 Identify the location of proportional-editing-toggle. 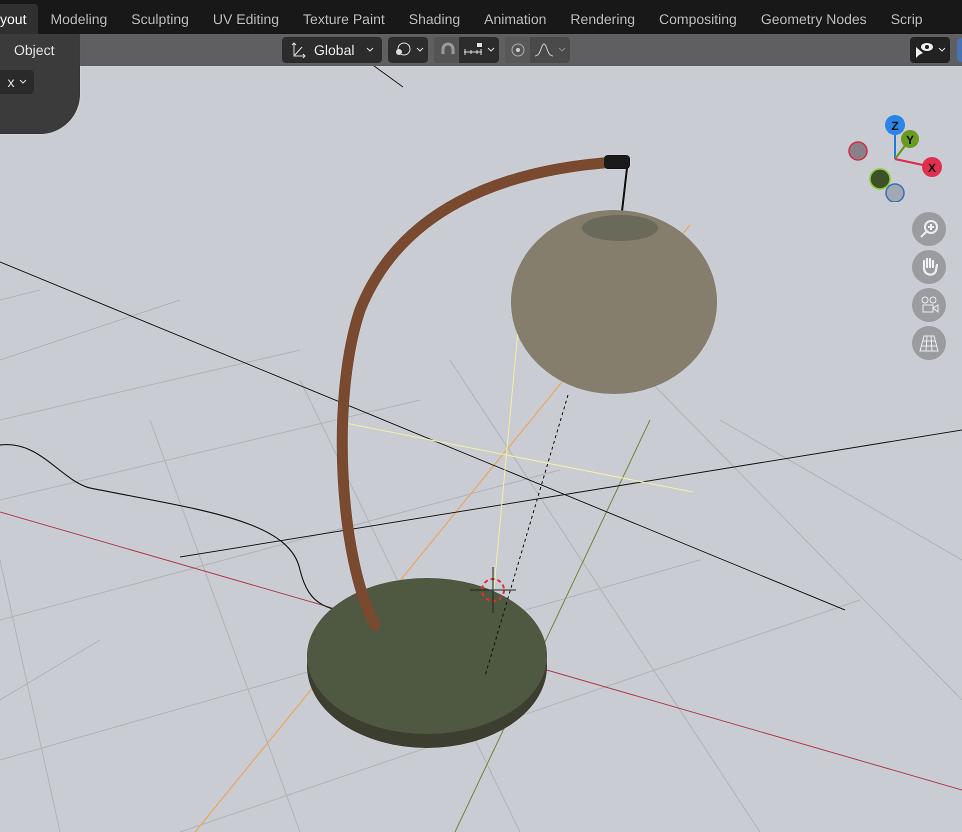
(517, 50).